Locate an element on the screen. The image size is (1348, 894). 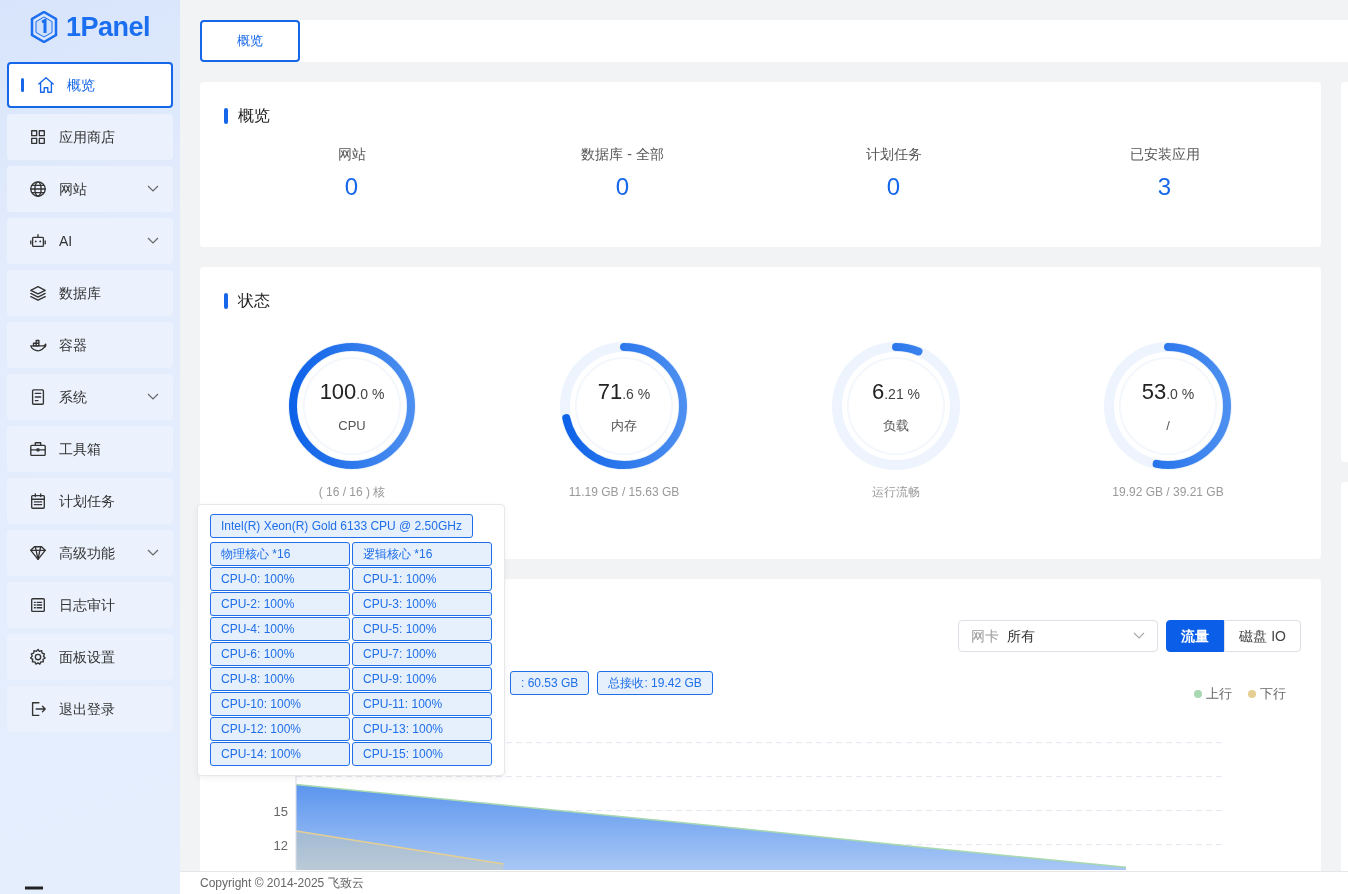
toggle-button: 流量 is located at coordinates (1195, 636).